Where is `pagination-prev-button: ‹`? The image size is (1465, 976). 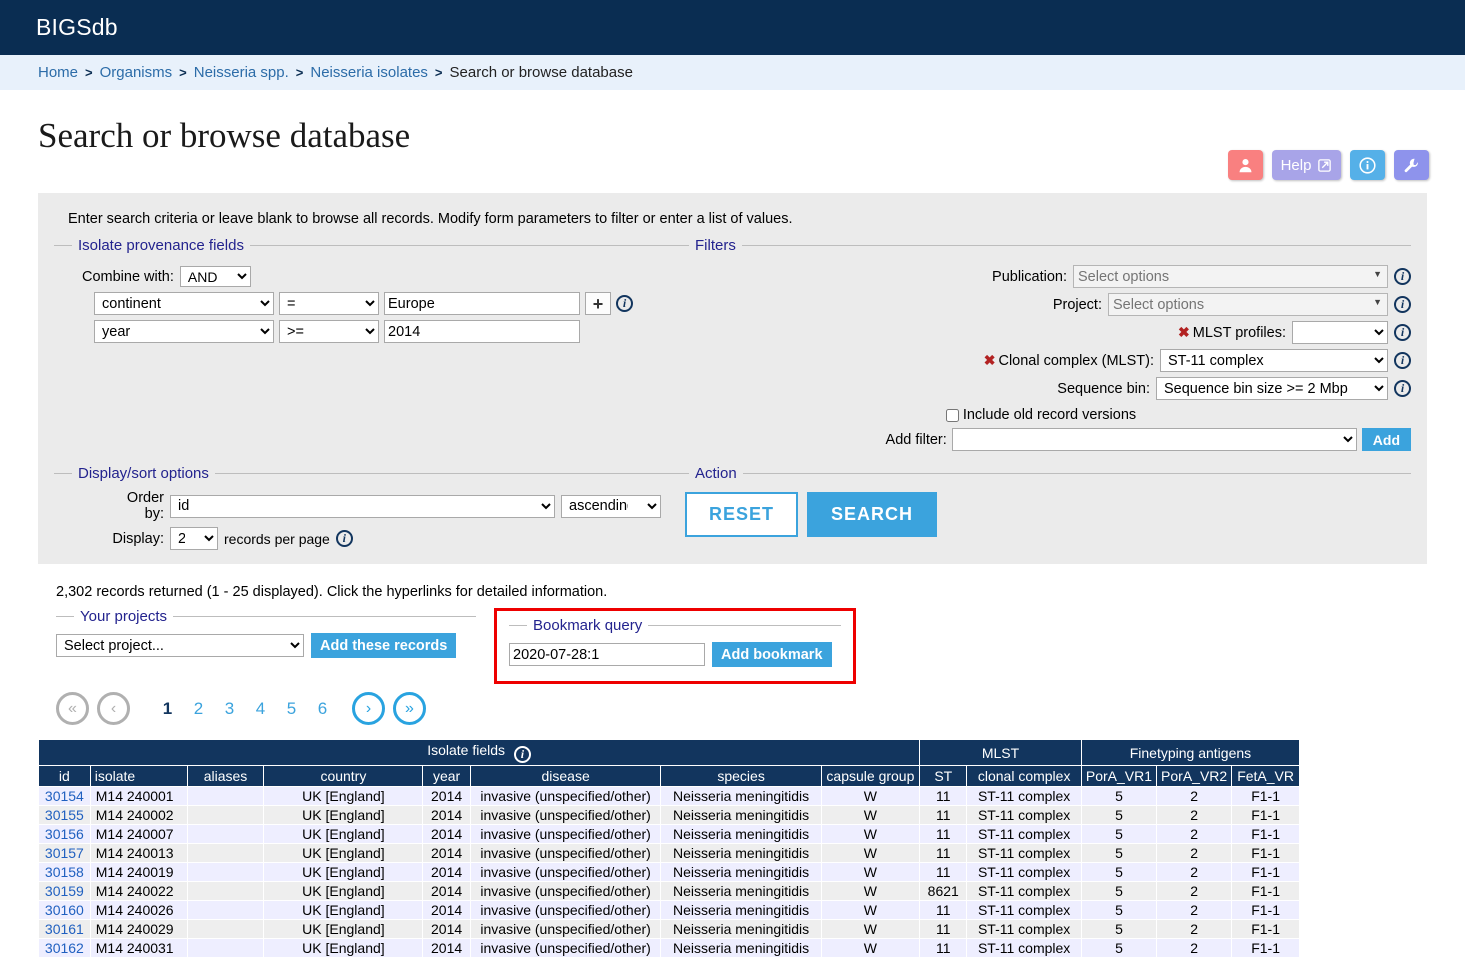
pagination-prev-button: ‹ is located at coordinates (113, 708).